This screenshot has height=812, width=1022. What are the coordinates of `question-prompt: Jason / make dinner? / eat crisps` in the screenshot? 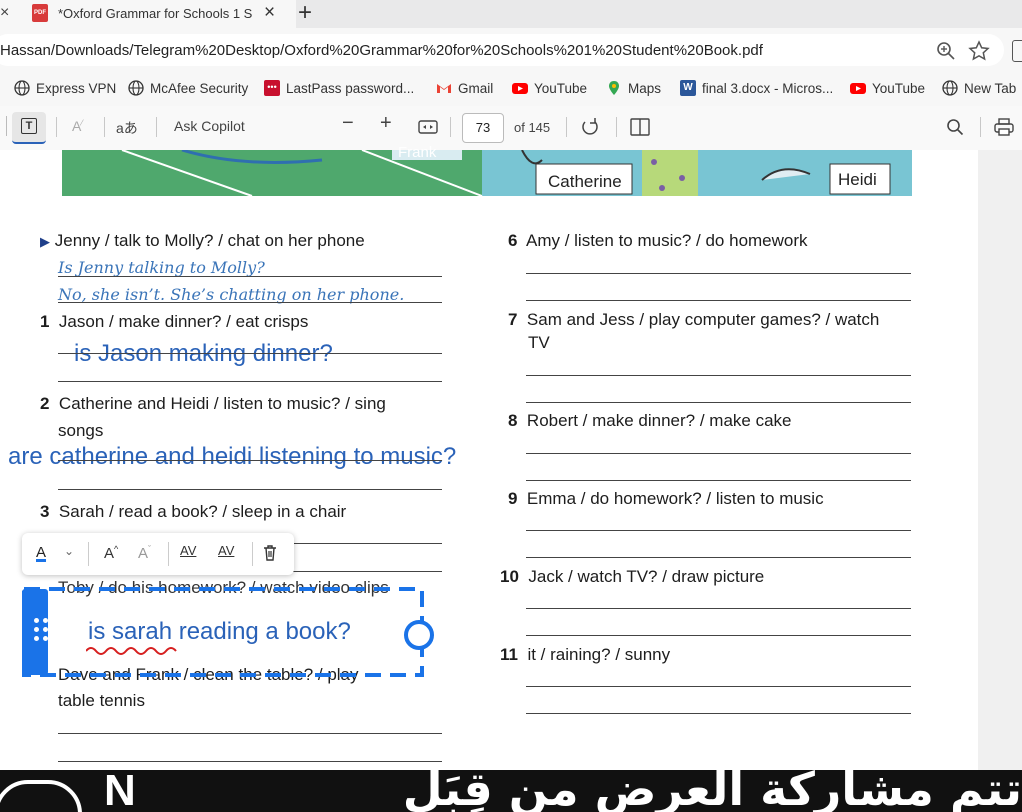 It's located at (183, 321).